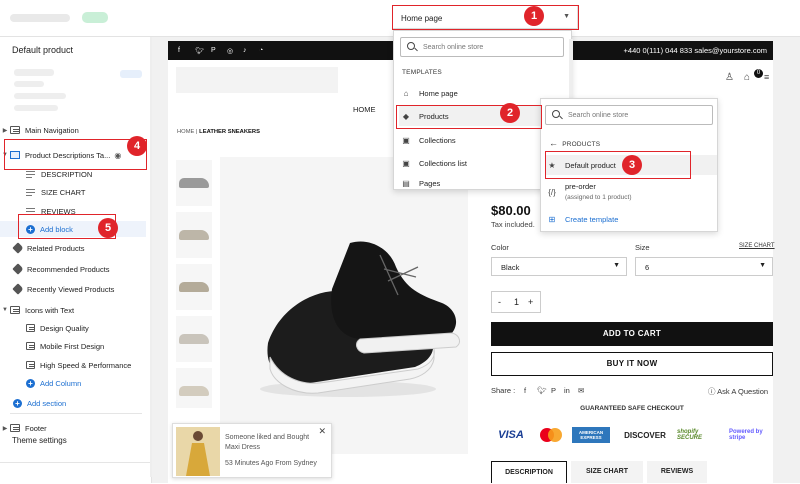 This screenshot has width=800, height=484. Describe the element at coordinates (40, 18) in the screenshot. I see `store-name-blurred` at that location.